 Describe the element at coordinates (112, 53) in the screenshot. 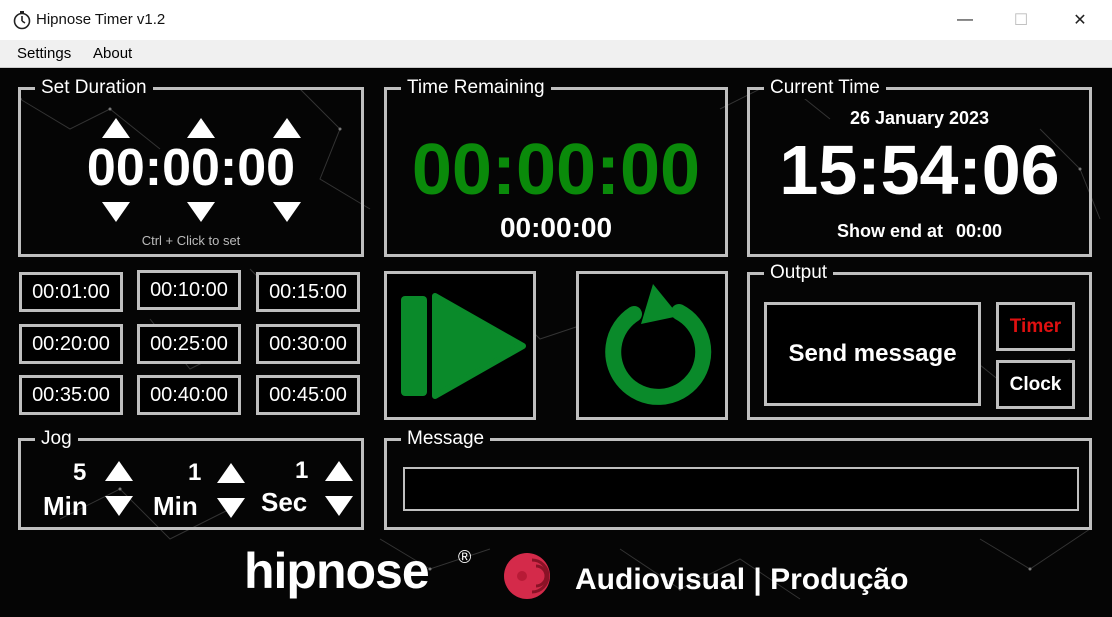

I see `menu-about: About` at that location.